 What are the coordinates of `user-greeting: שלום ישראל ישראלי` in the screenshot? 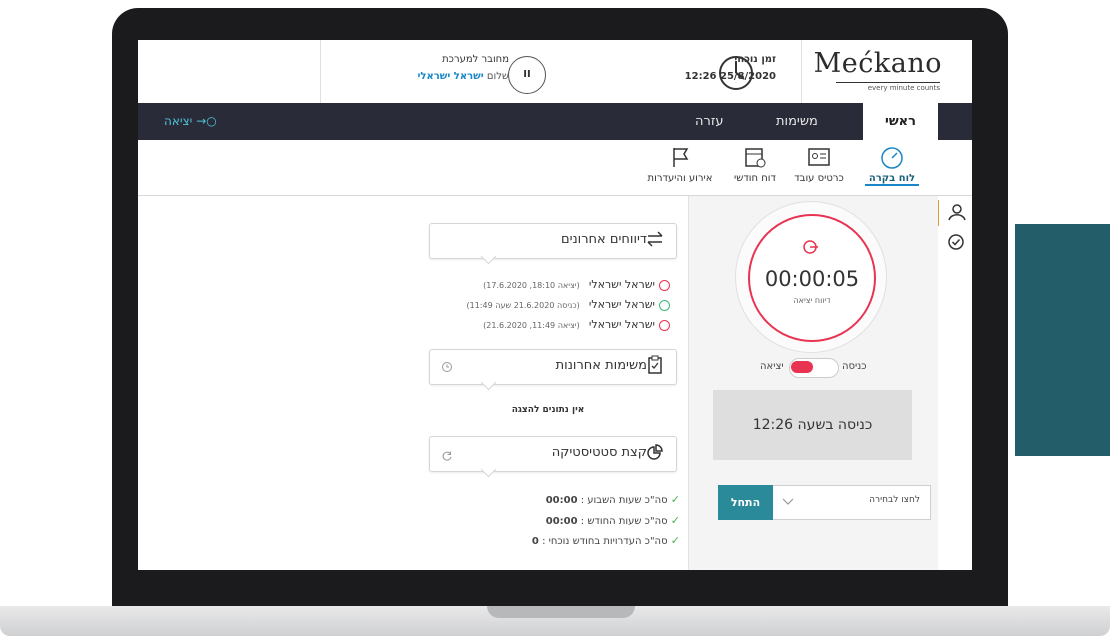 It's located at (463, 76).